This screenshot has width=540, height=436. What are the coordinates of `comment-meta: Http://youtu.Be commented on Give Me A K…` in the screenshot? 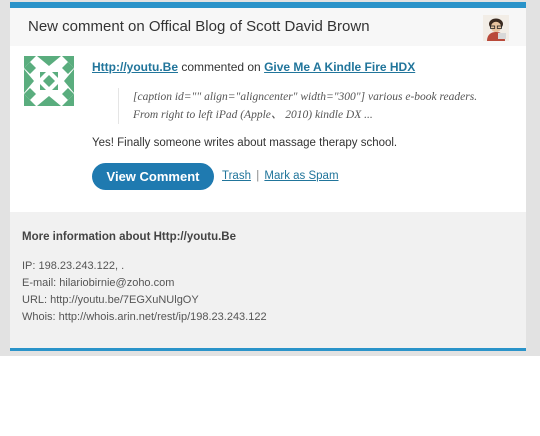 It's located at (253, 67).